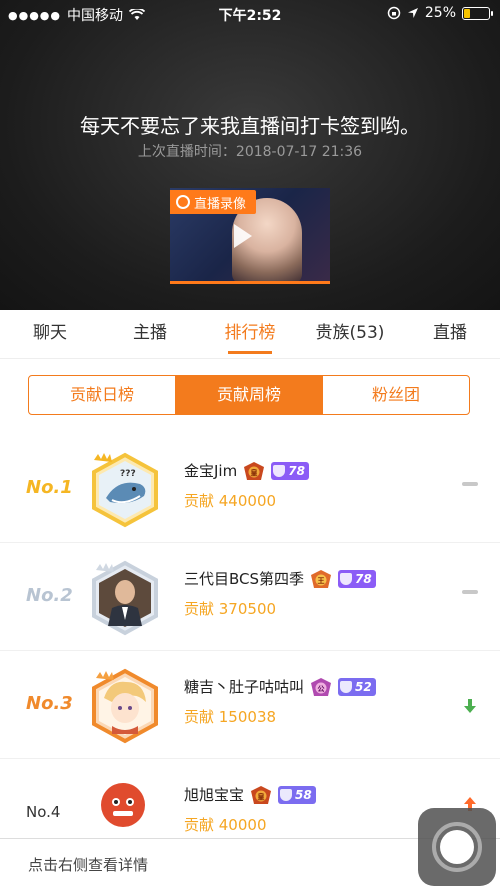 This screenshot has height=891, width=500. I want to click on rank-number: No.3, so click(49, 703).